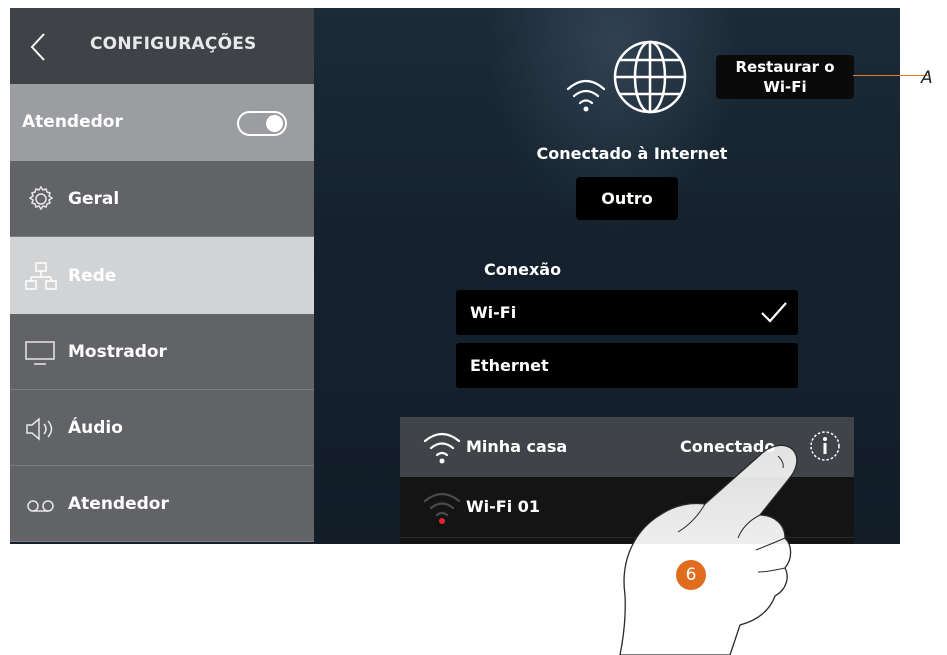 The image size is (947, 655). I want to click on wifi-icon, so click(442, 448).